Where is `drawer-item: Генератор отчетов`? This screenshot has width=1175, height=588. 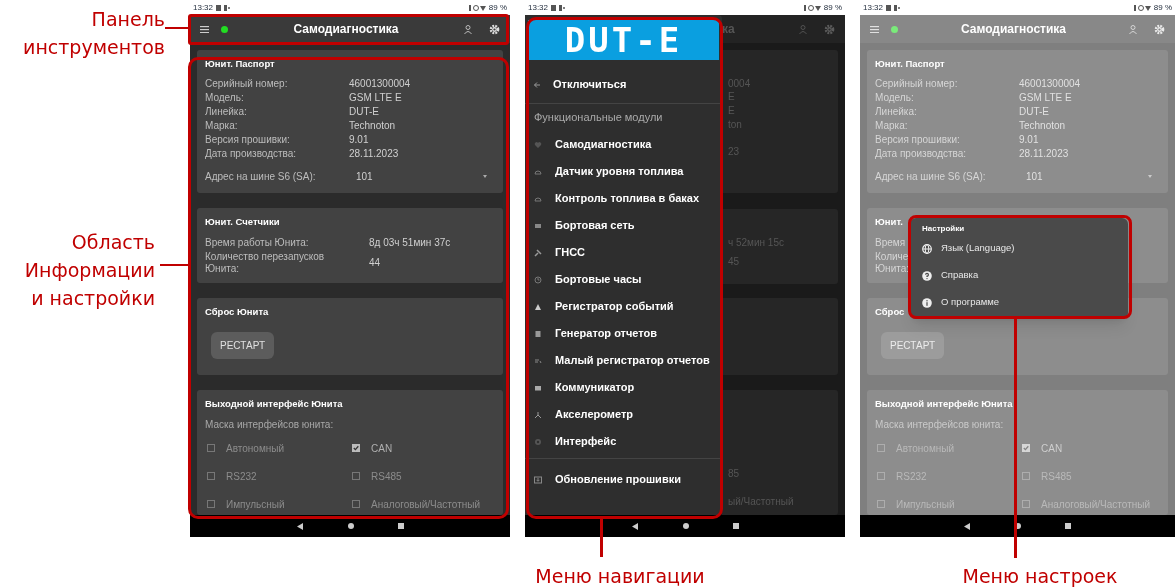 drawer-item: Генератор отчетов is located at coordinates (623, 333).